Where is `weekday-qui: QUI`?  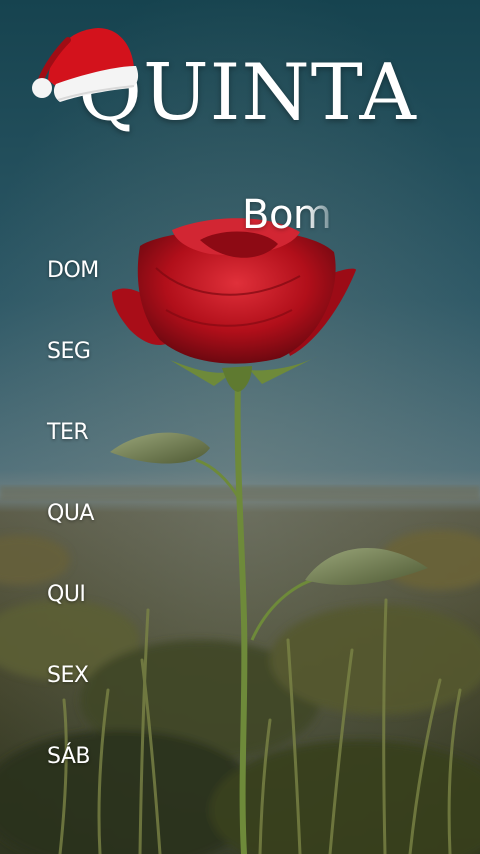 weekday-qui: QUI is located at coordinates (66, 594).